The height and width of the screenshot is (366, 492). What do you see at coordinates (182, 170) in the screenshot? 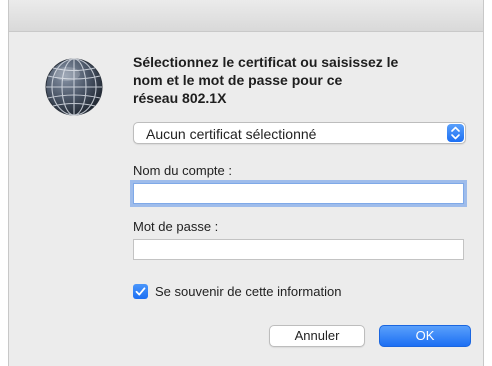
I see `account-label: Nom du compte :` at bounding box center [182, 170].